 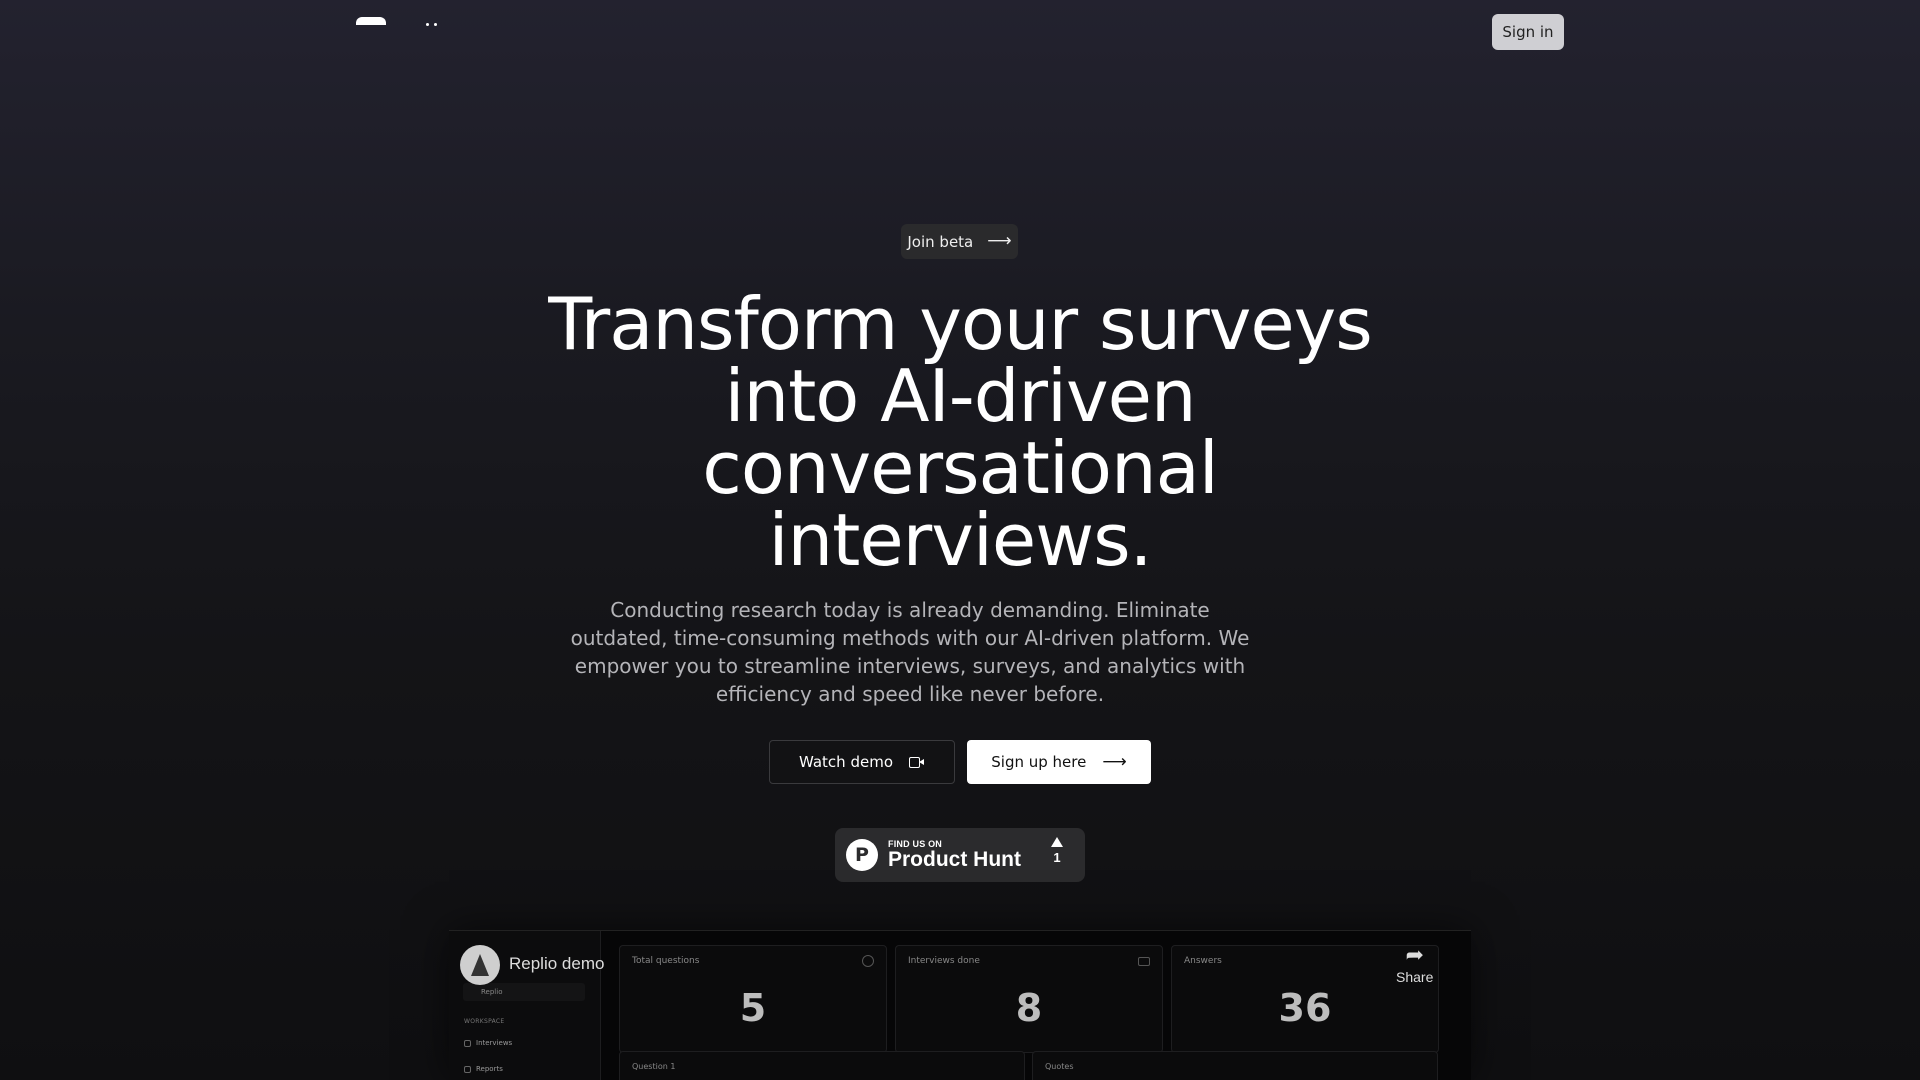 I want to click on panel-title: Quotes, so click(x=1059, y=1066).